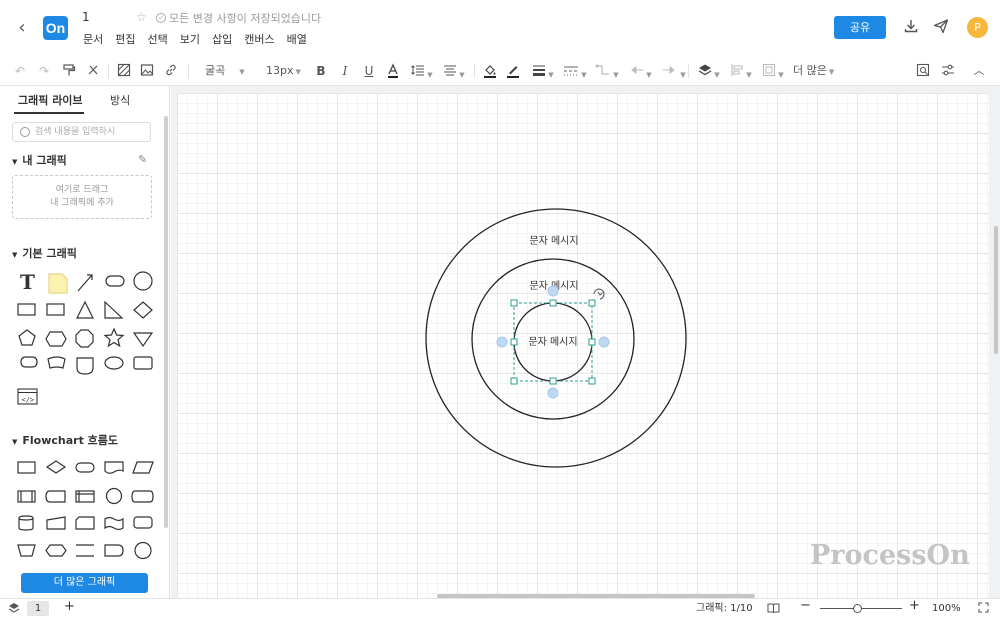  What do you see at coordinates (724, 608) in the screenshot?
I see `graphics-count: 그래픽: 1/10` at bounding box center [724, 608].